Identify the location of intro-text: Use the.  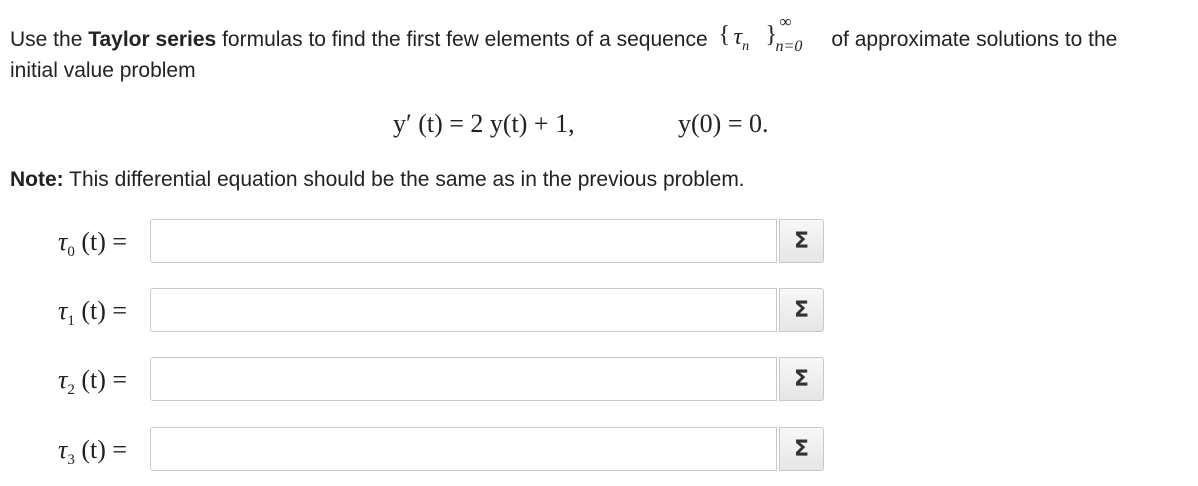
(49, 39).